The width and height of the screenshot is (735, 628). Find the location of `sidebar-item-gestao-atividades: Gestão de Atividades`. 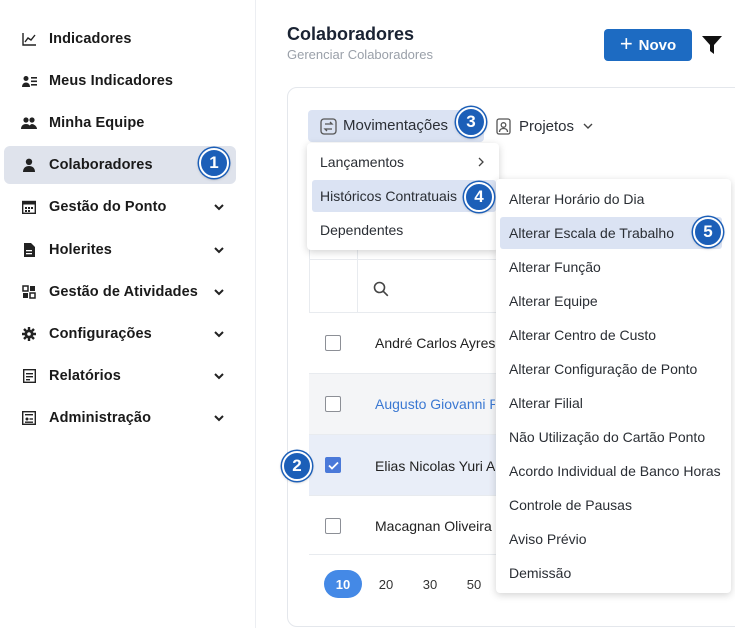

sidebar-item-gestao-atividades: Gestão de Atividades is located at coordinates (120, 292).